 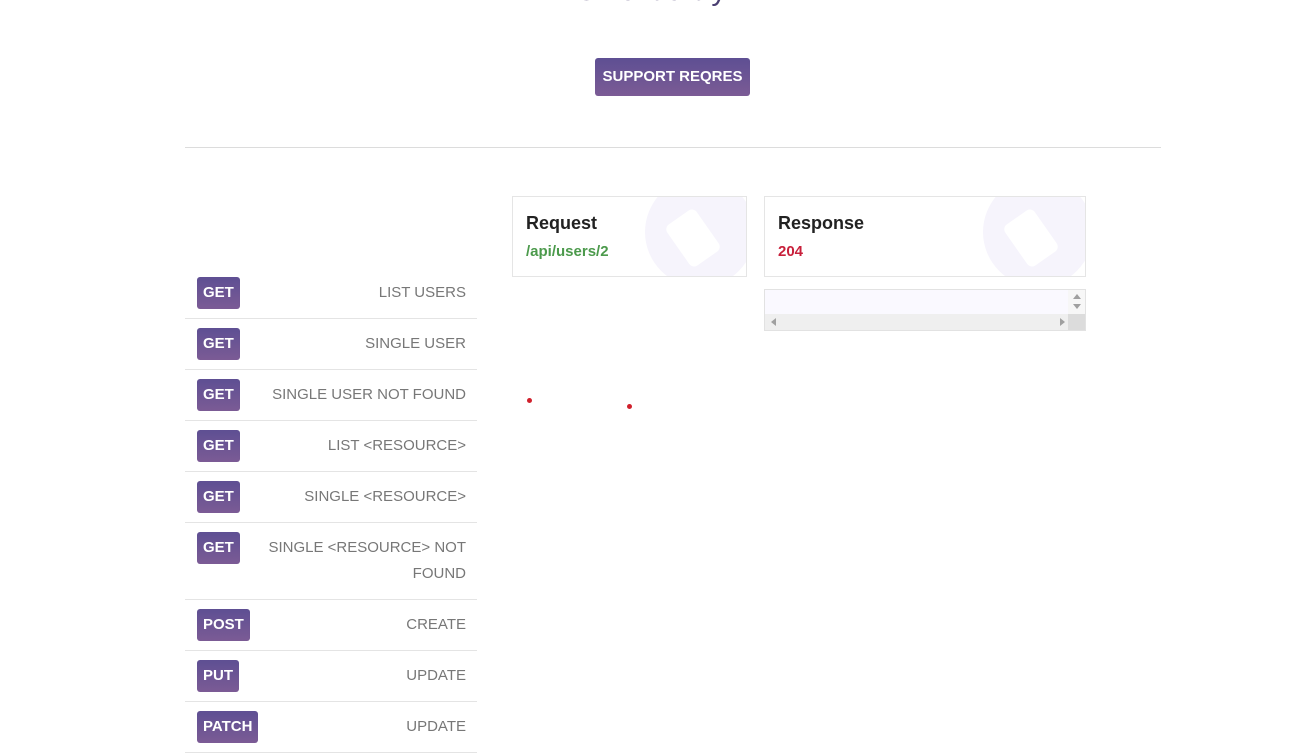 I want to click on endpoint-update-put: PUT UPDATE, so click(x=331, y=676).